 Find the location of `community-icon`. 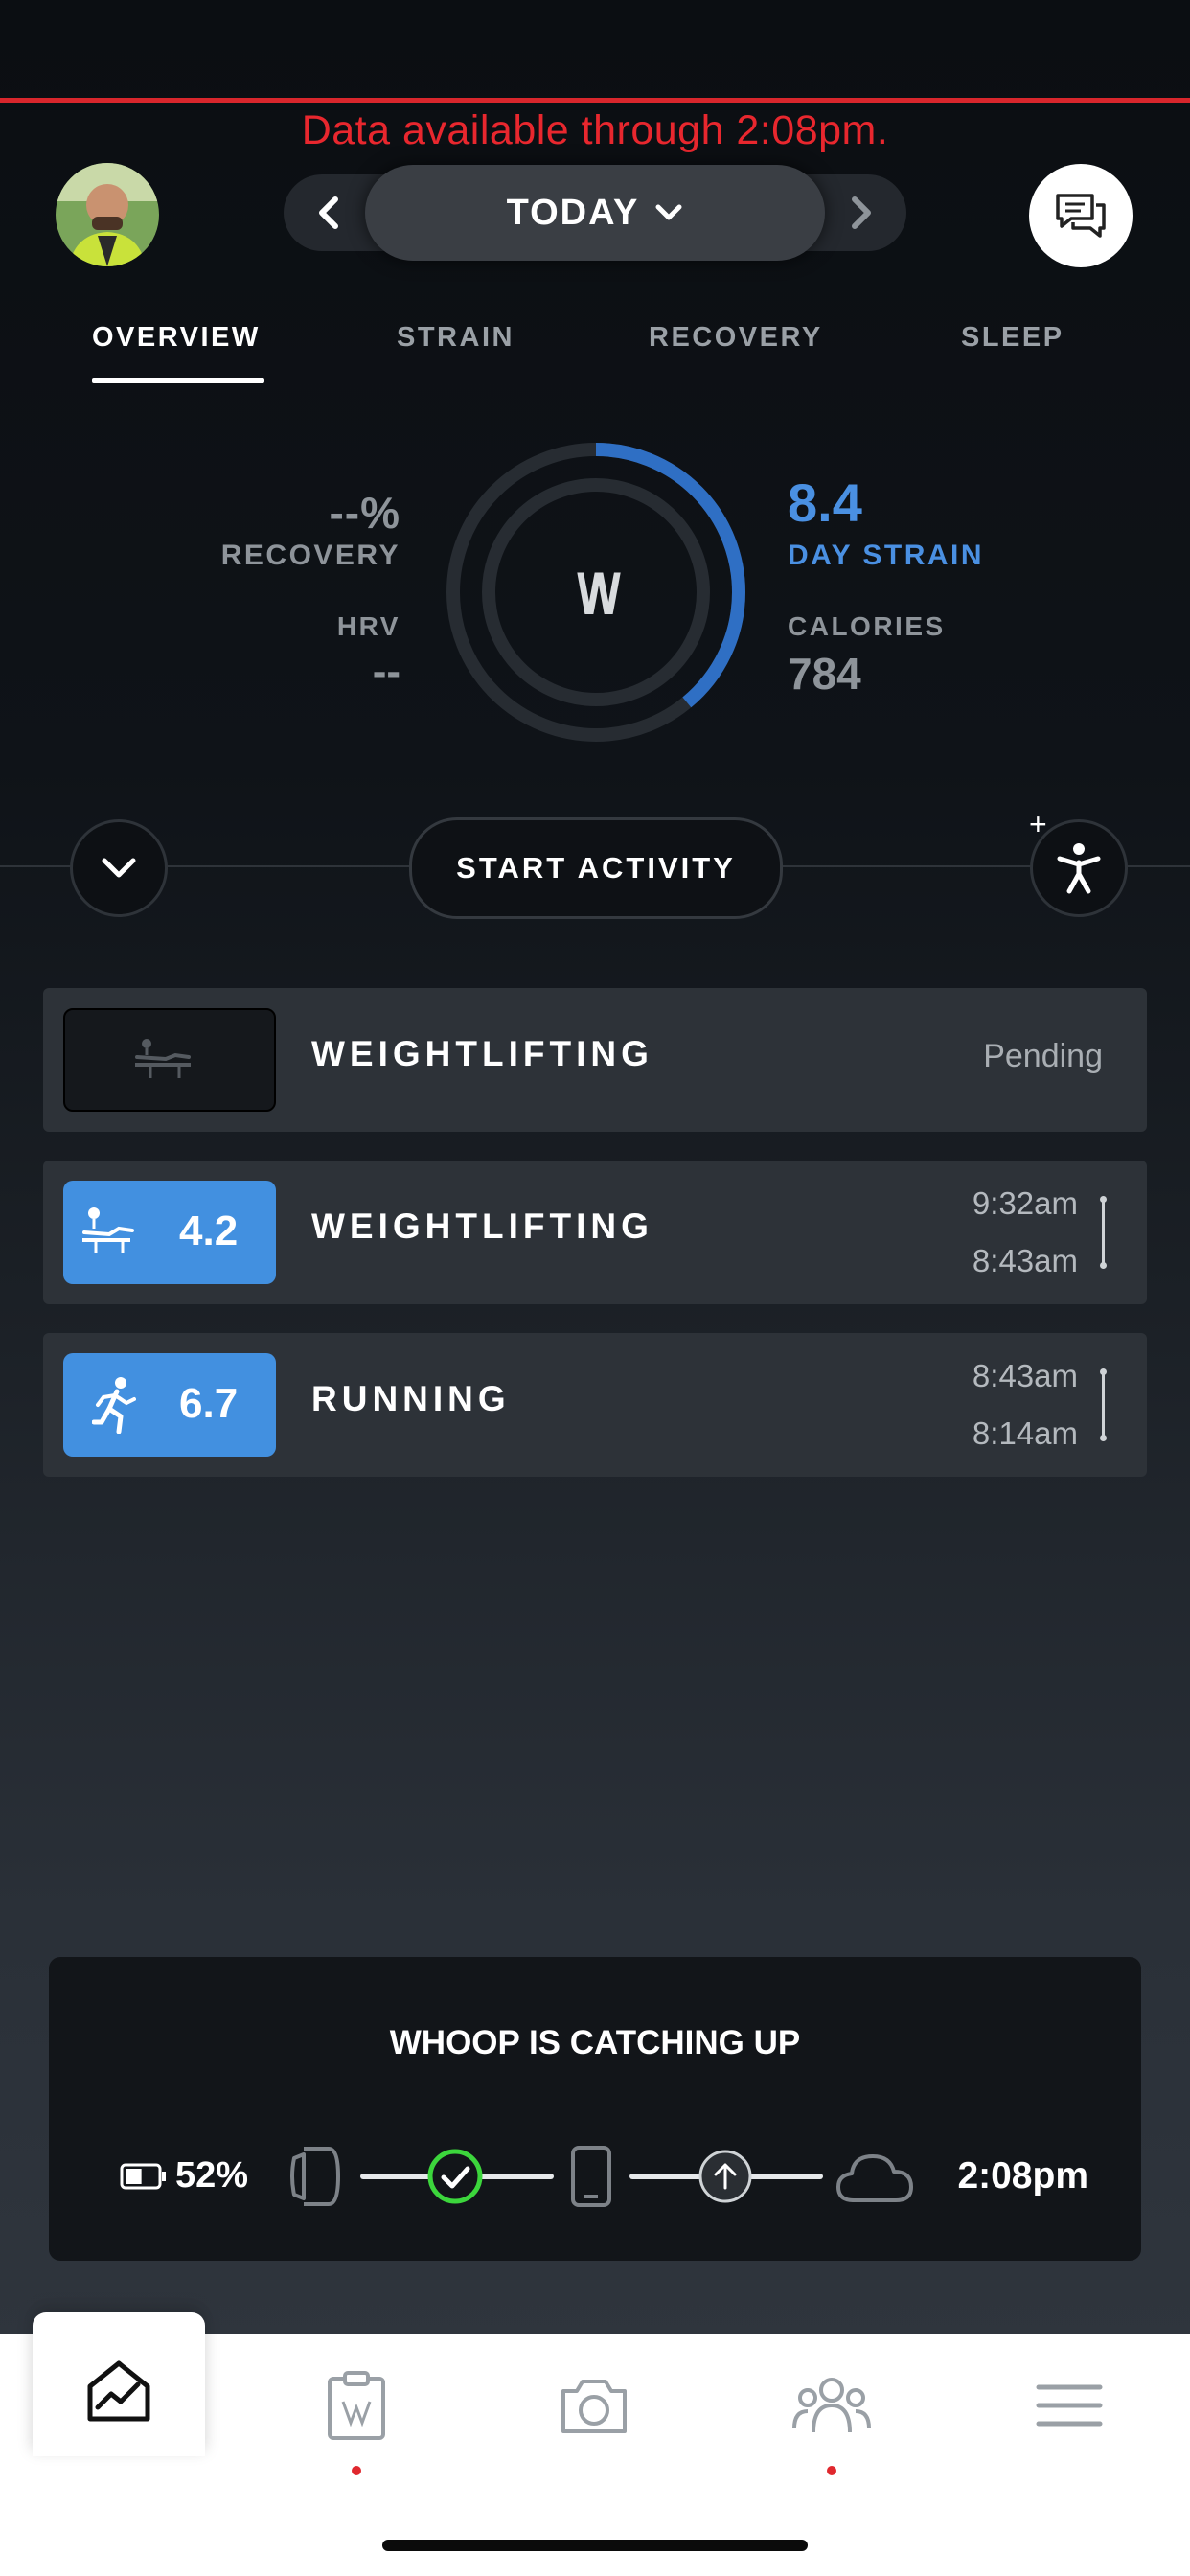

community-icon is located at coordinates (832, 2405).